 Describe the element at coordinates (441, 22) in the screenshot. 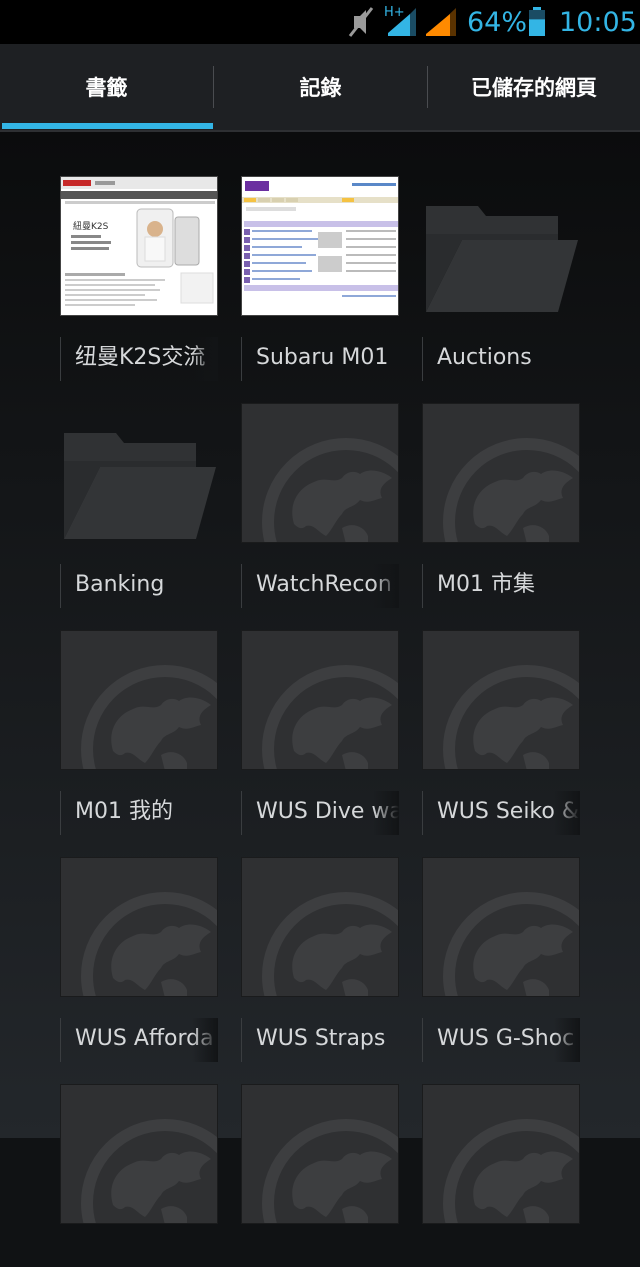

I see `signal-icon` at that location.